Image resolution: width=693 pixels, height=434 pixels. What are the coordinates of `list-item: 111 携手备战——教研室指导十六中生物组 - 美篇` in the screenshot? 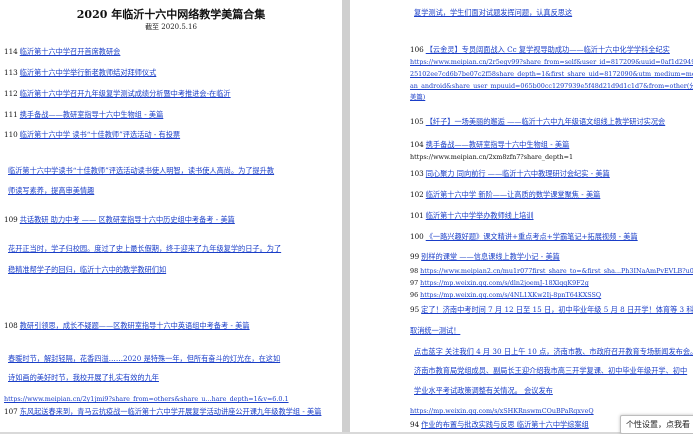 It's located at (83, 115).